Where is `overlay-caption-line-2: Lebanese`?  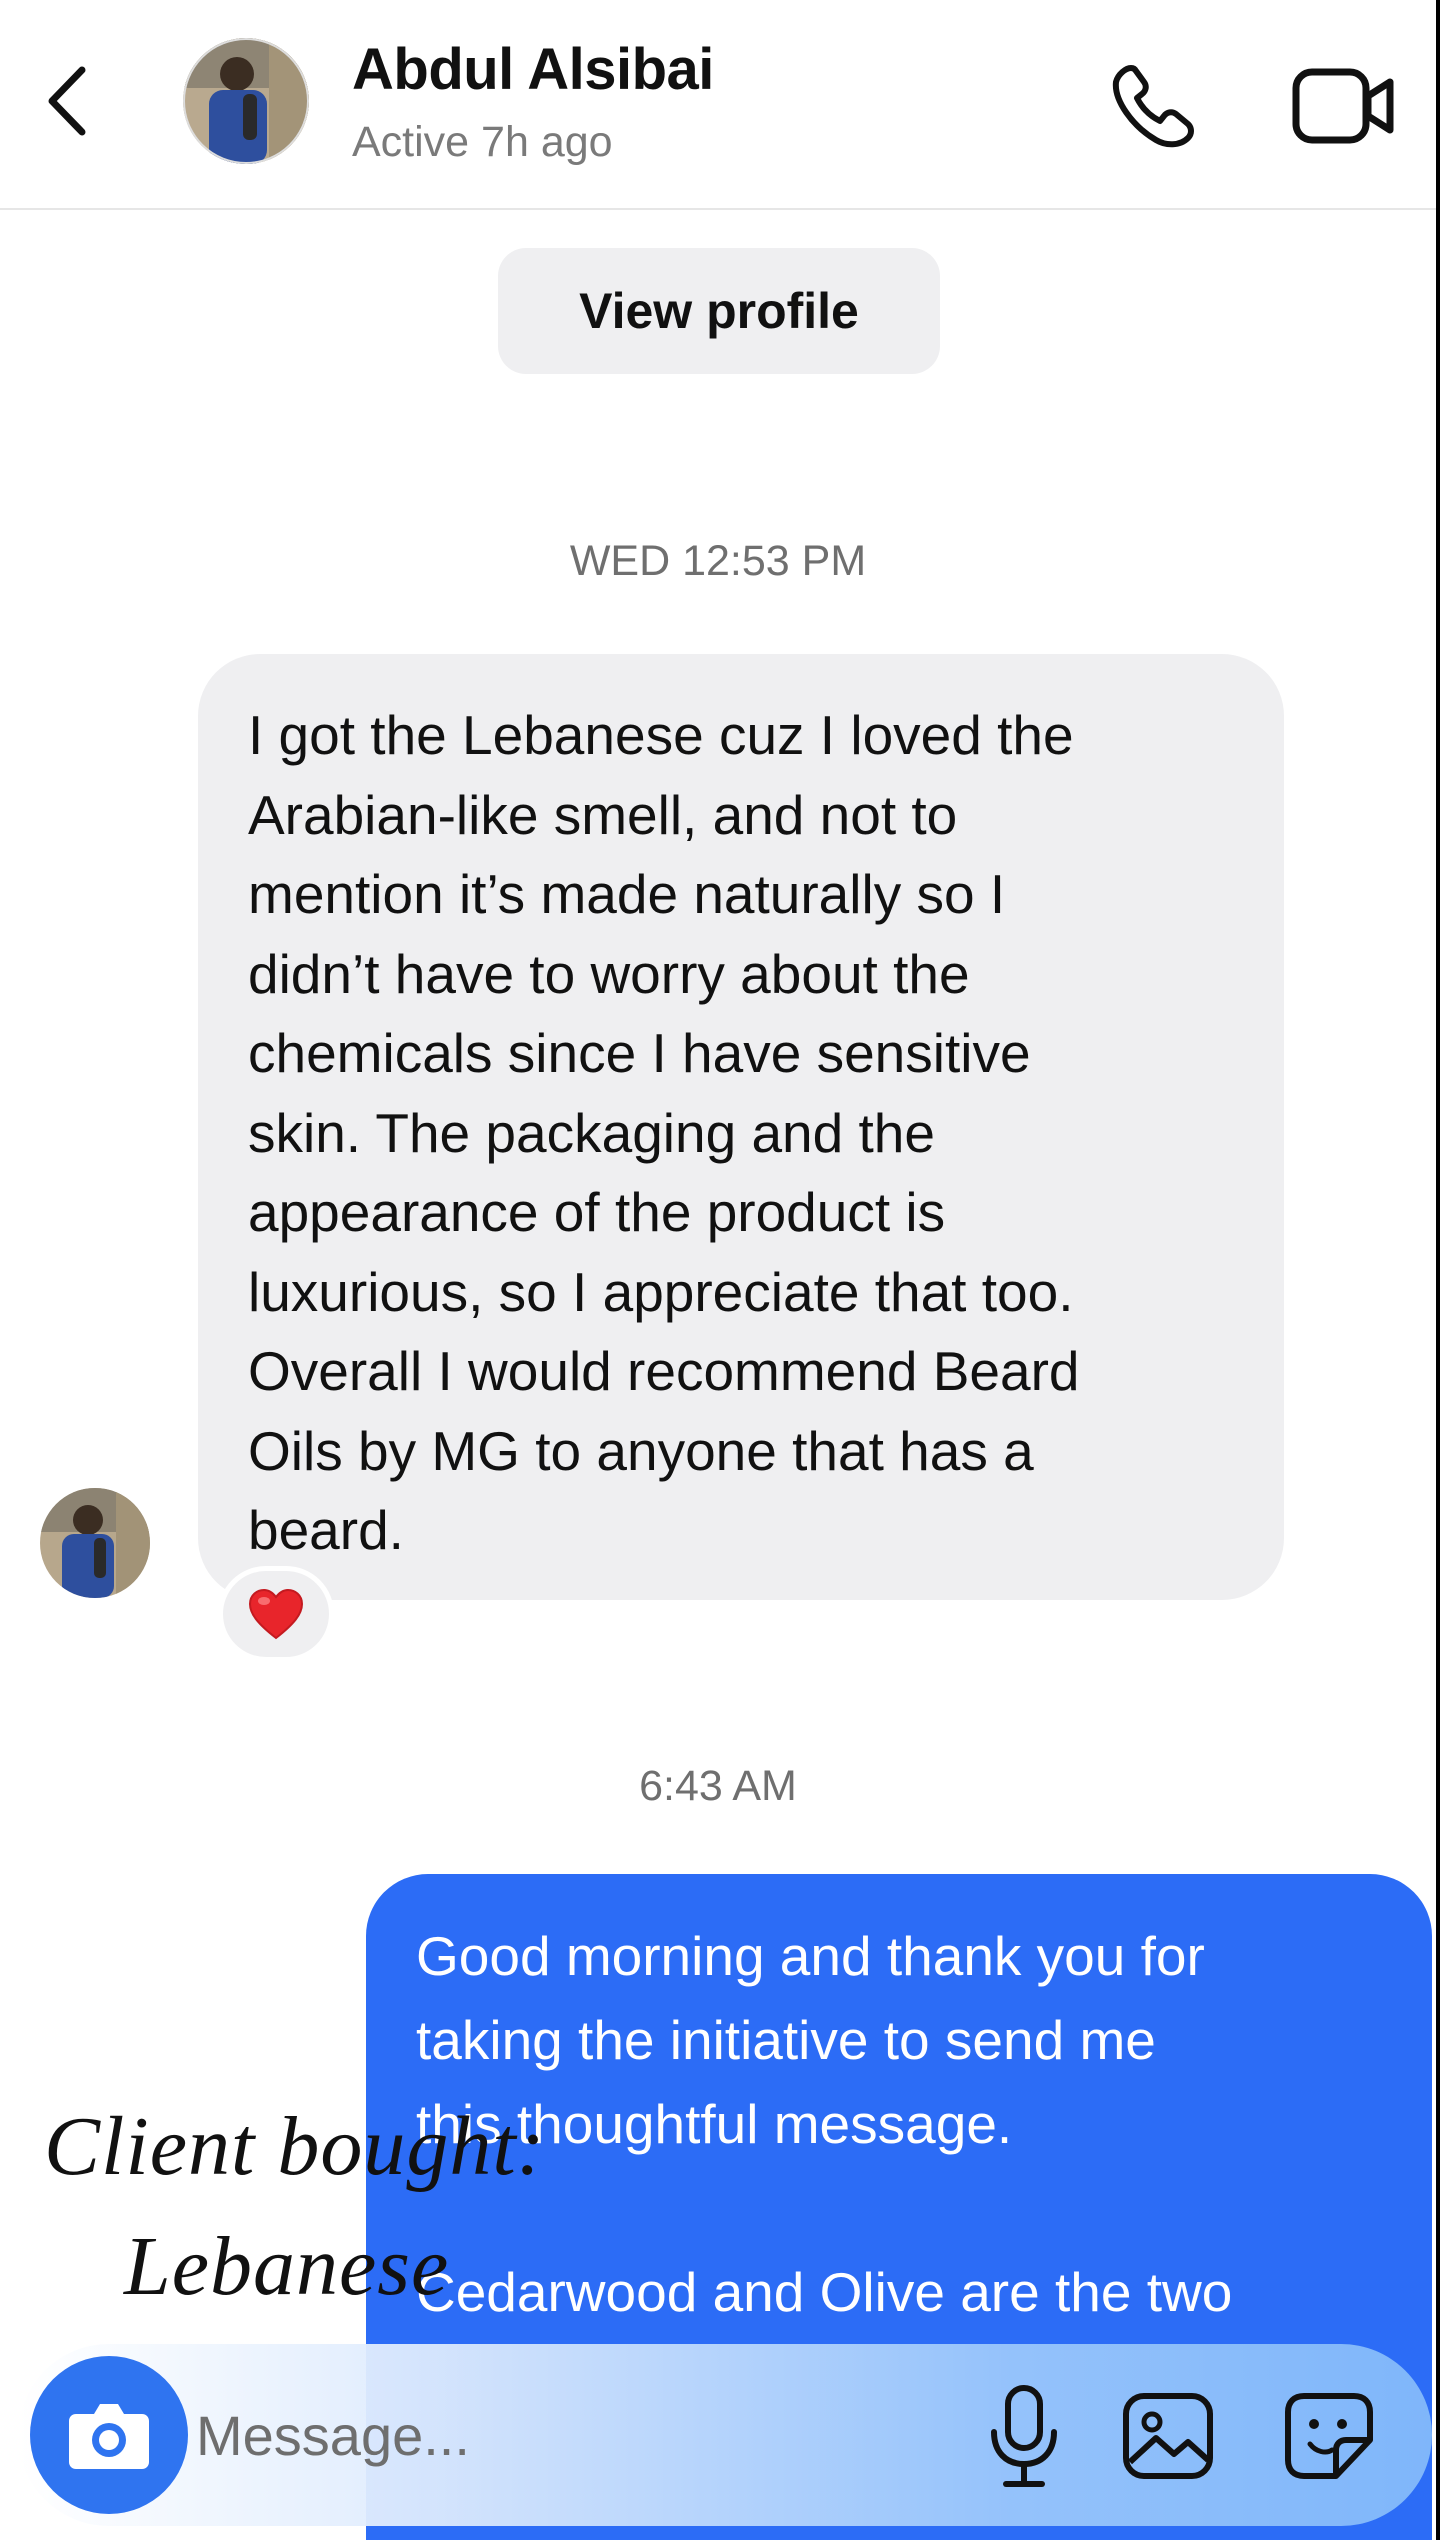
overlay-caption-line-2: Lebanese is located at coordinates (287, 2266).